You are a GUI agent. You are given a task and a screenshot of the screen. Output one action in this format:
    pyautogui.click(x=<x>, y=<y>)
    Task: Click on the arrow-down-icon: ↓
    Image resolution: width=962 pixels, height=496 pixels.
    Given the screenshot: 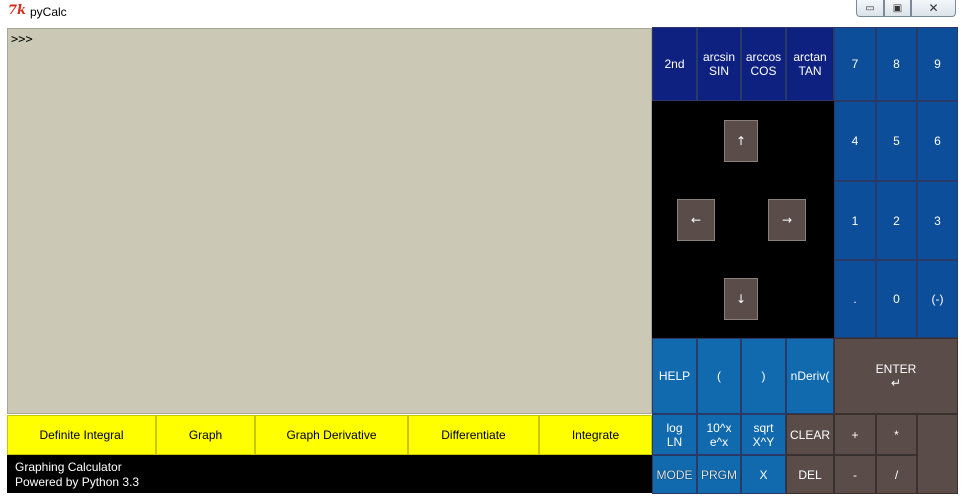 What is the action you would take?
    pyautogui.click(x=741, y=299)
    